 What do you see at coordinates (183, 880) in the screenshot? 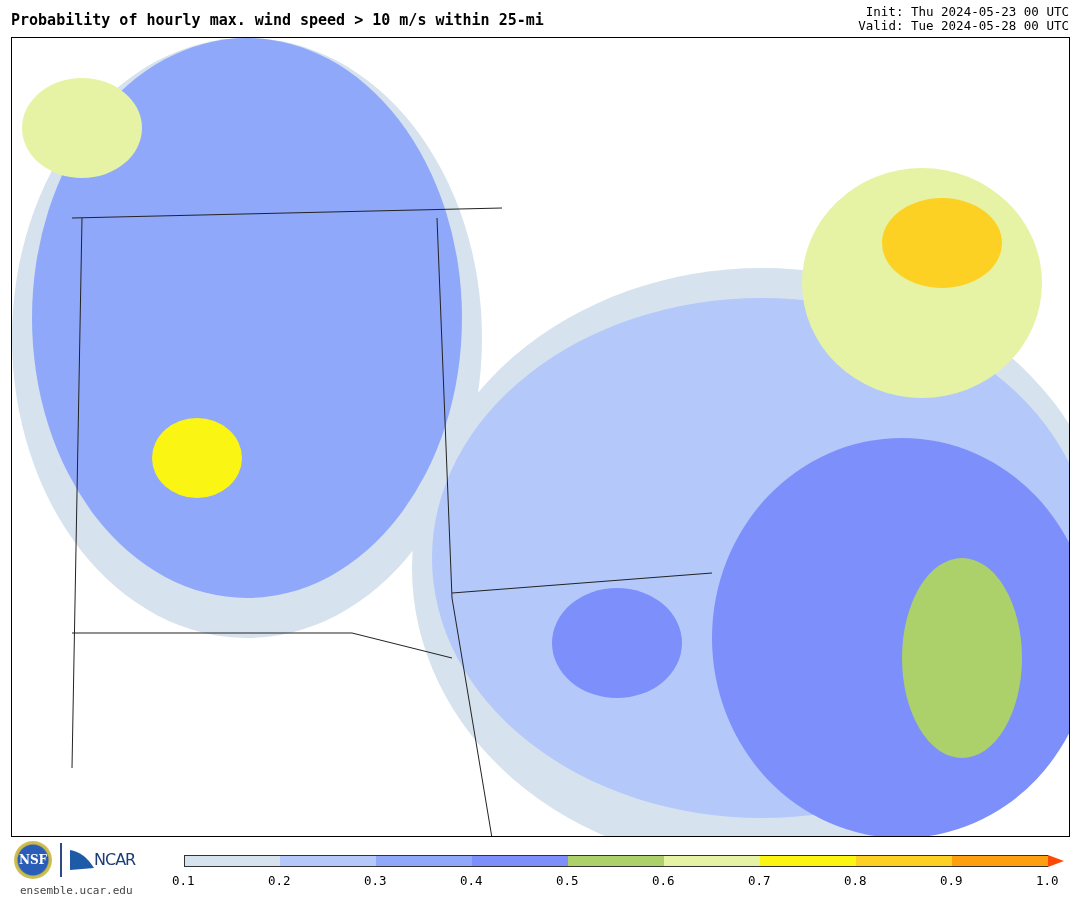
I see `tick-label: 0.1` at bounding box center [183, 880].